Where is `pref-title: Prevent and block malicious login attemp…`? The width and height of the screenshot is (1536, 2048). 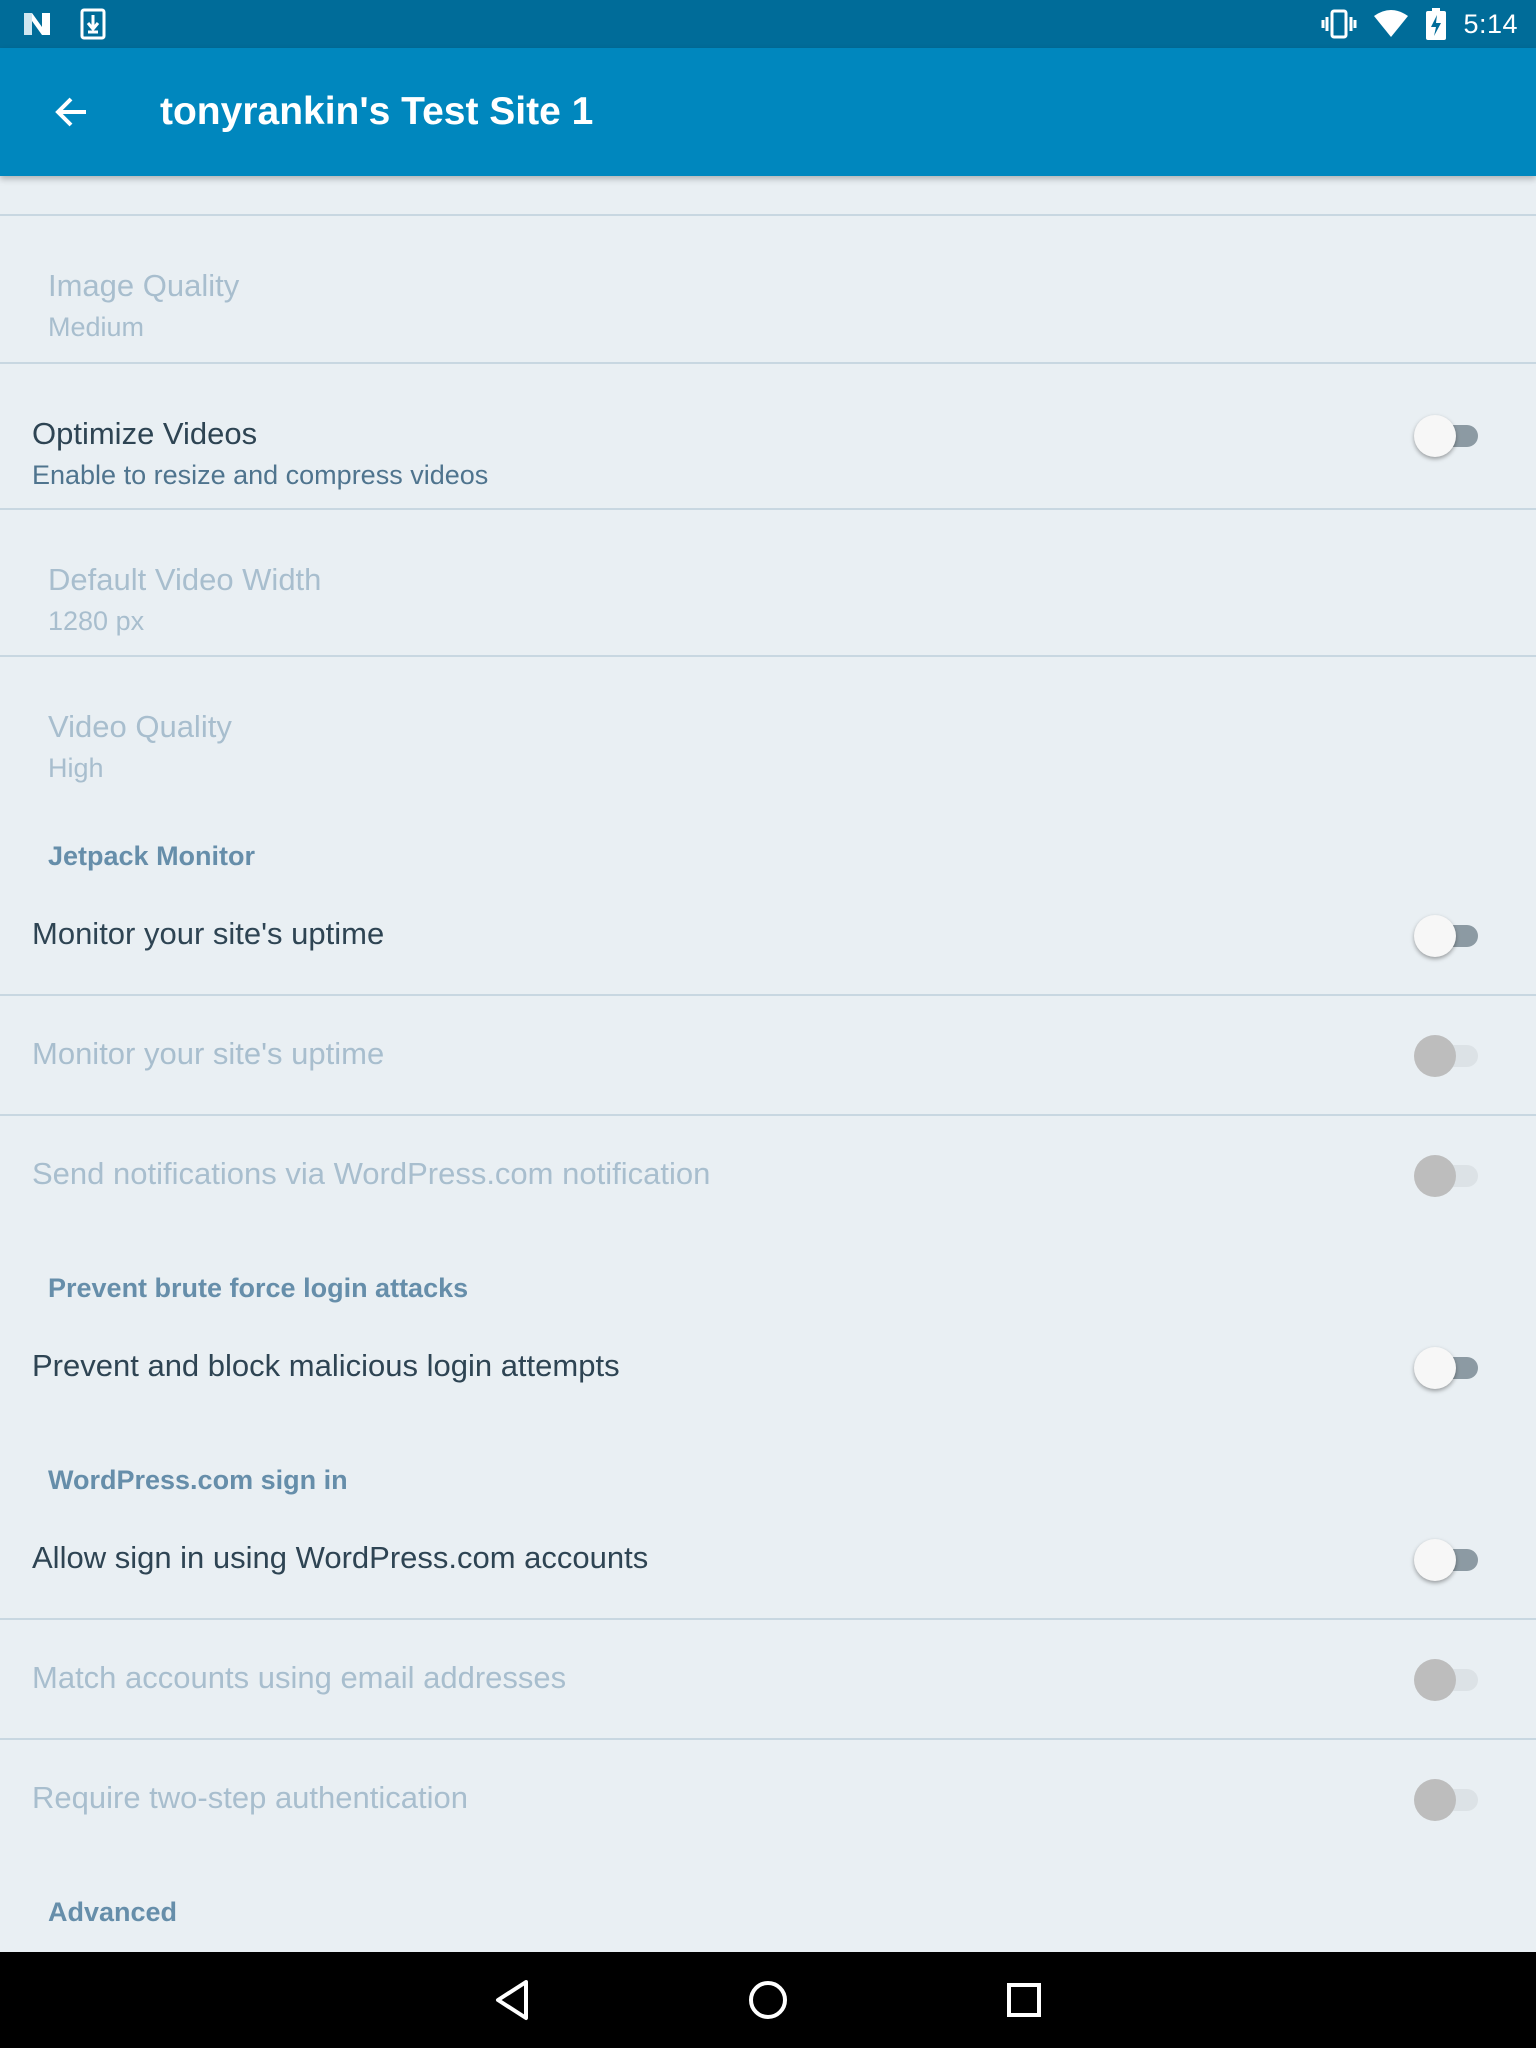
pref-title: Prevent and block malicious login attemp… is located at coordinates (326, 1365).